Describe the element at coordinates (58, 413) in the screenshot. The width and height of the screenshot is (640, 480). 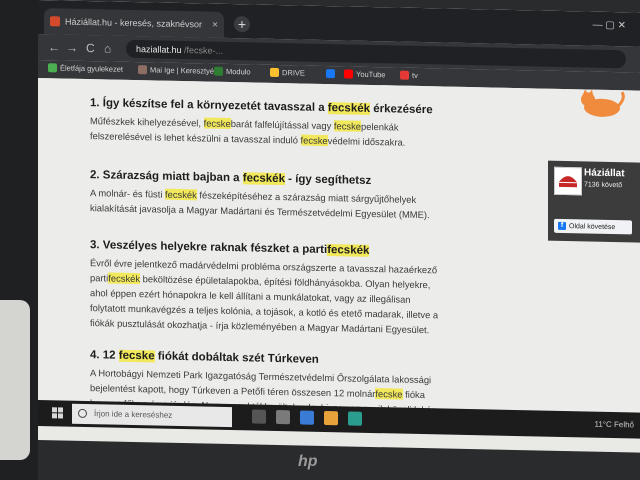
I see `windows-start-icon` at that location.